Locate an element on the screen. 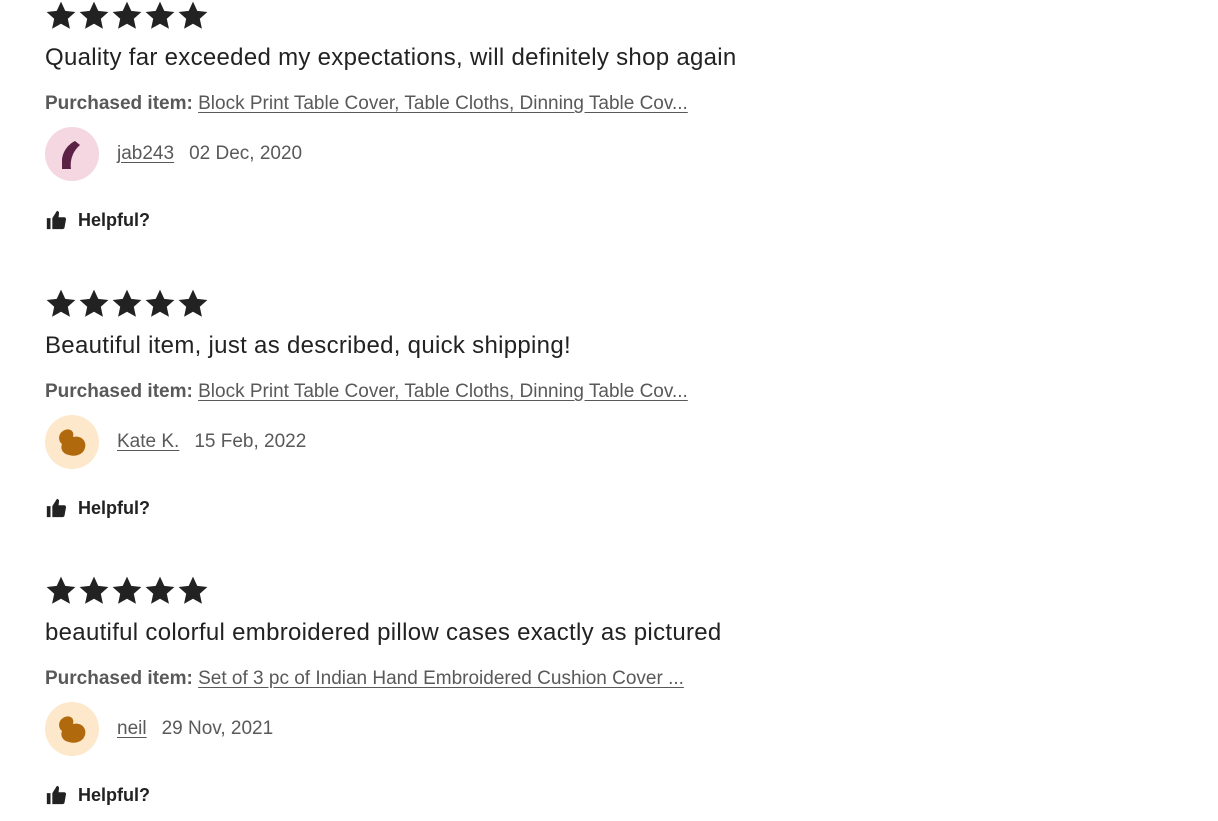 This screenshot has height=821, width=1218. reviewer-name-link: Kate K. is located at coordinates (148, 442).